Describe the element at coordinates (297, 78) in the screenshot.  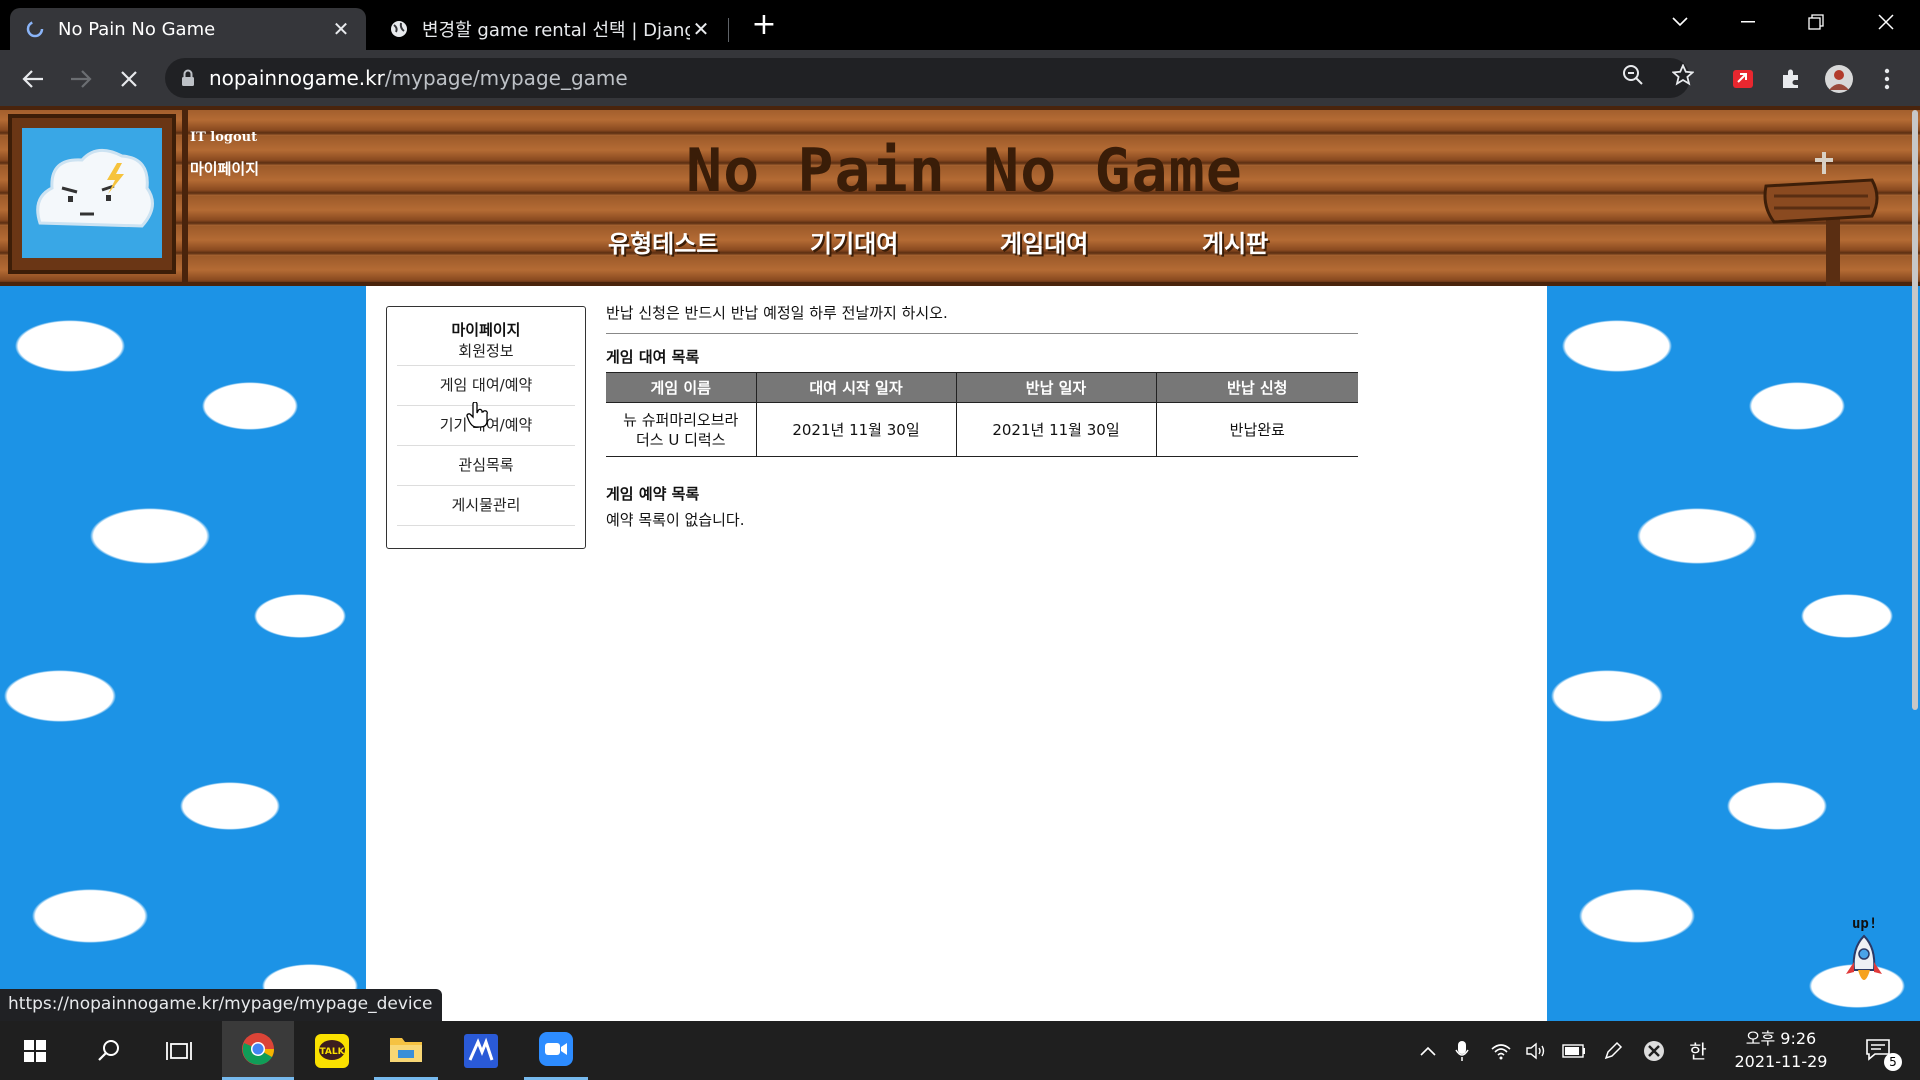
I see `url-host: nopainnogame.kr` at that location.